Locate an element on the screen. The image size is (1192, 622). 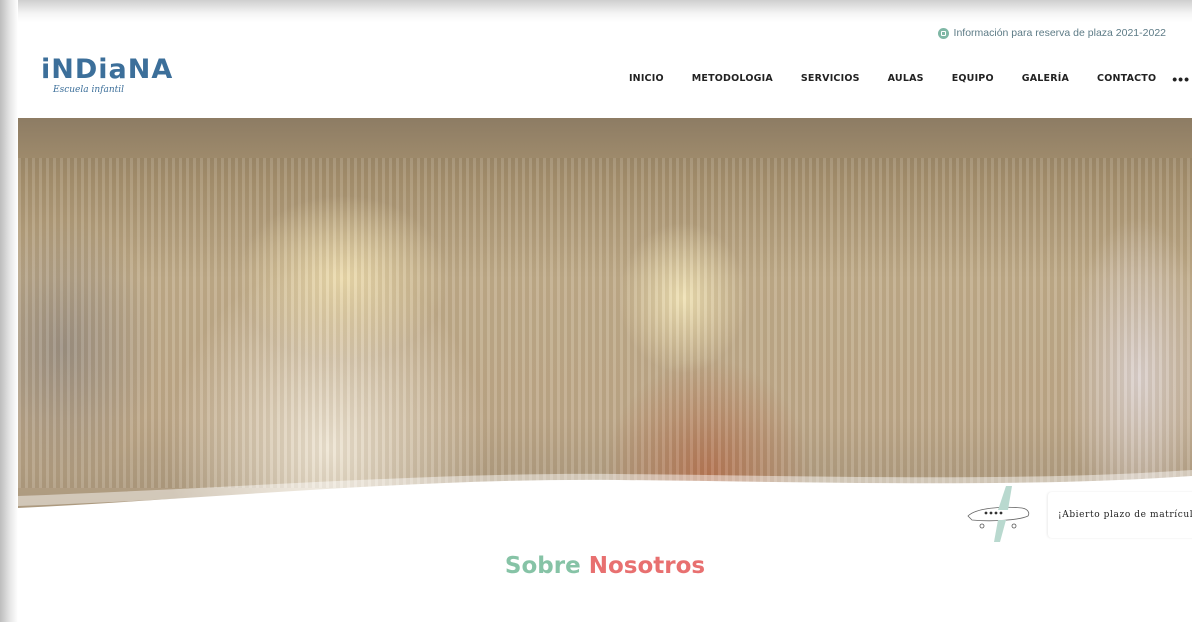
nav-item-contacto: CONTACTO is located at coordinates (1126, 78).